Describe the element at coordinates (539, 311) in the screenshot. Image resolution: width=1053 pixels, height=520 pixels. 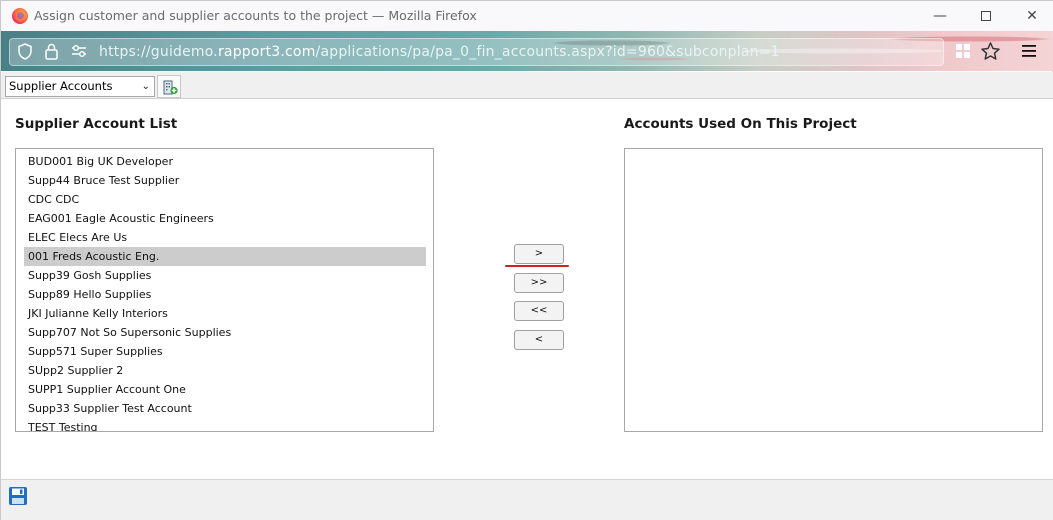
I see `remove-all-button: <<` at that location.